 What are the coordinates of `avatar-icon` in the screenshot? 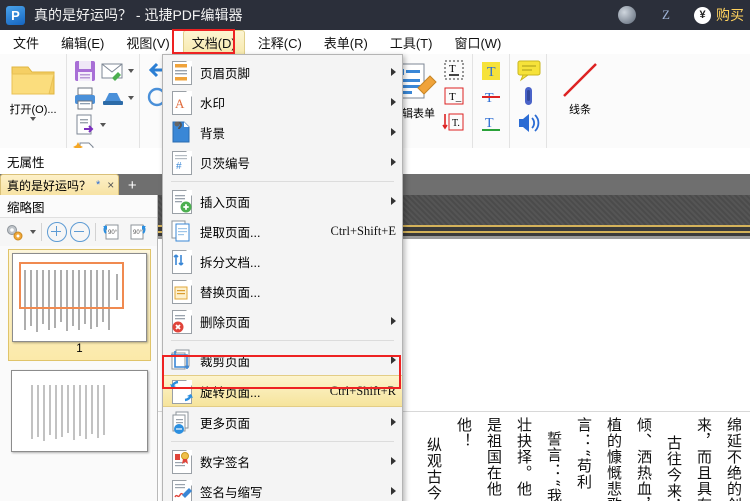 It's located at (627, 15).